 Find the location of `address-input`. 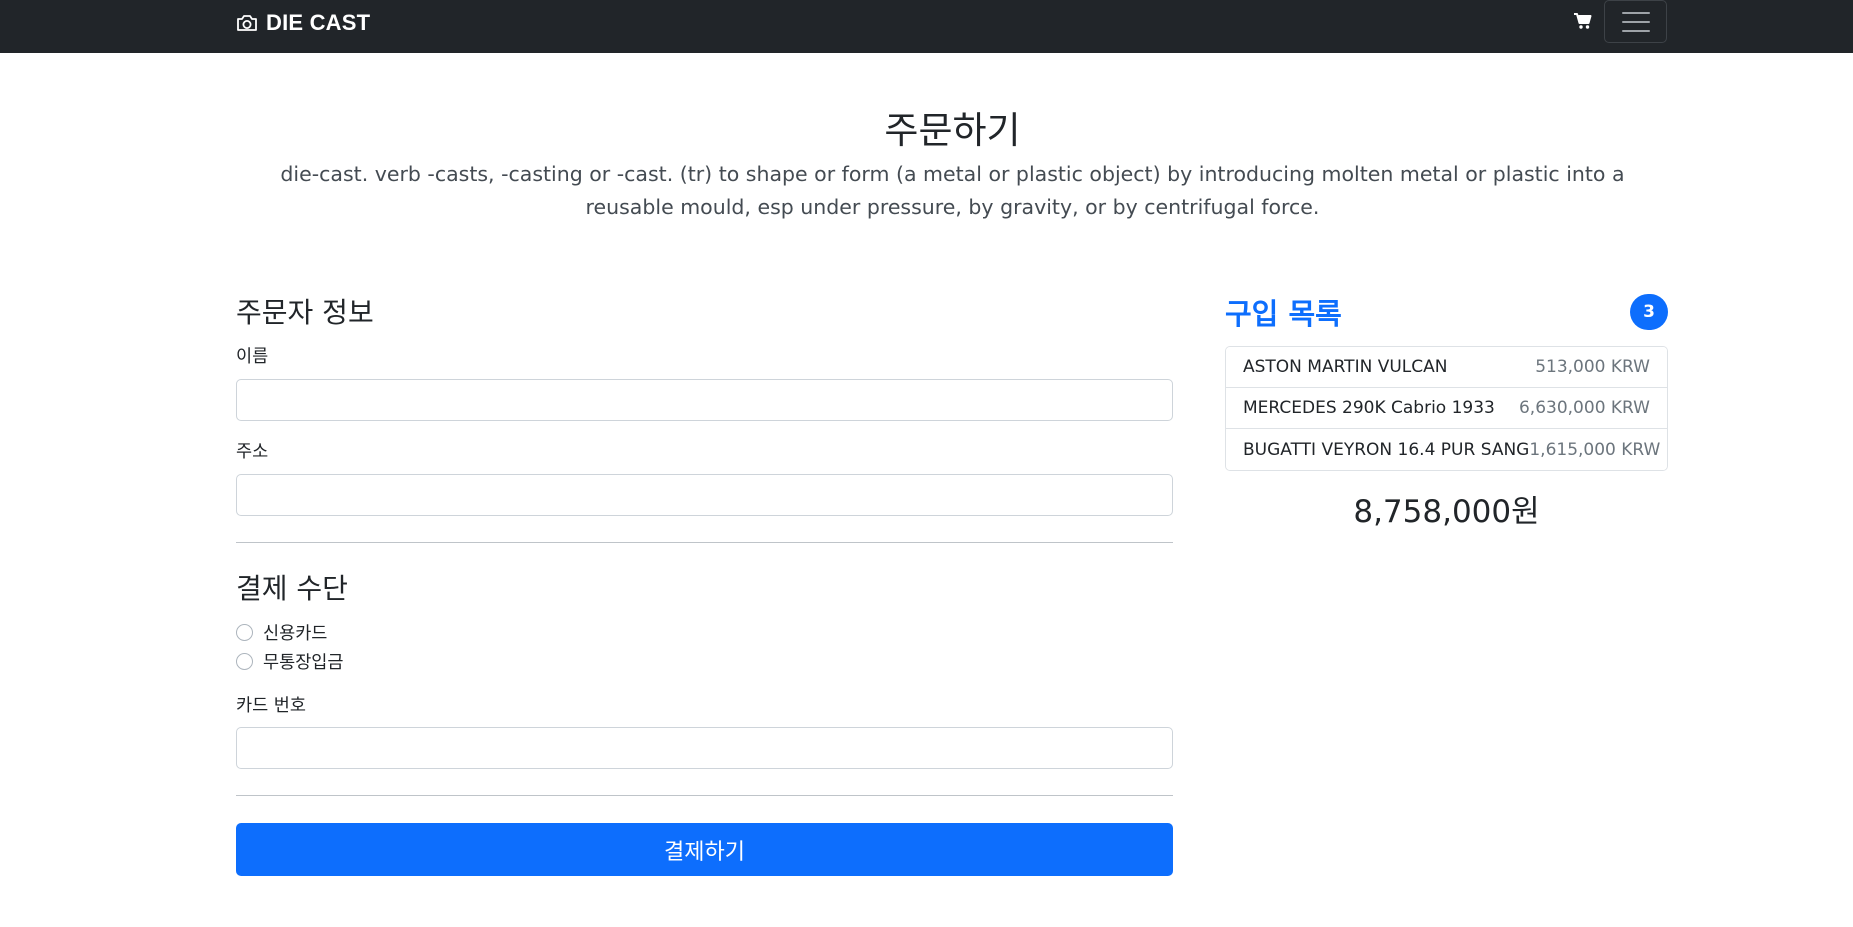

address-input is located at coordinates (704, 495).